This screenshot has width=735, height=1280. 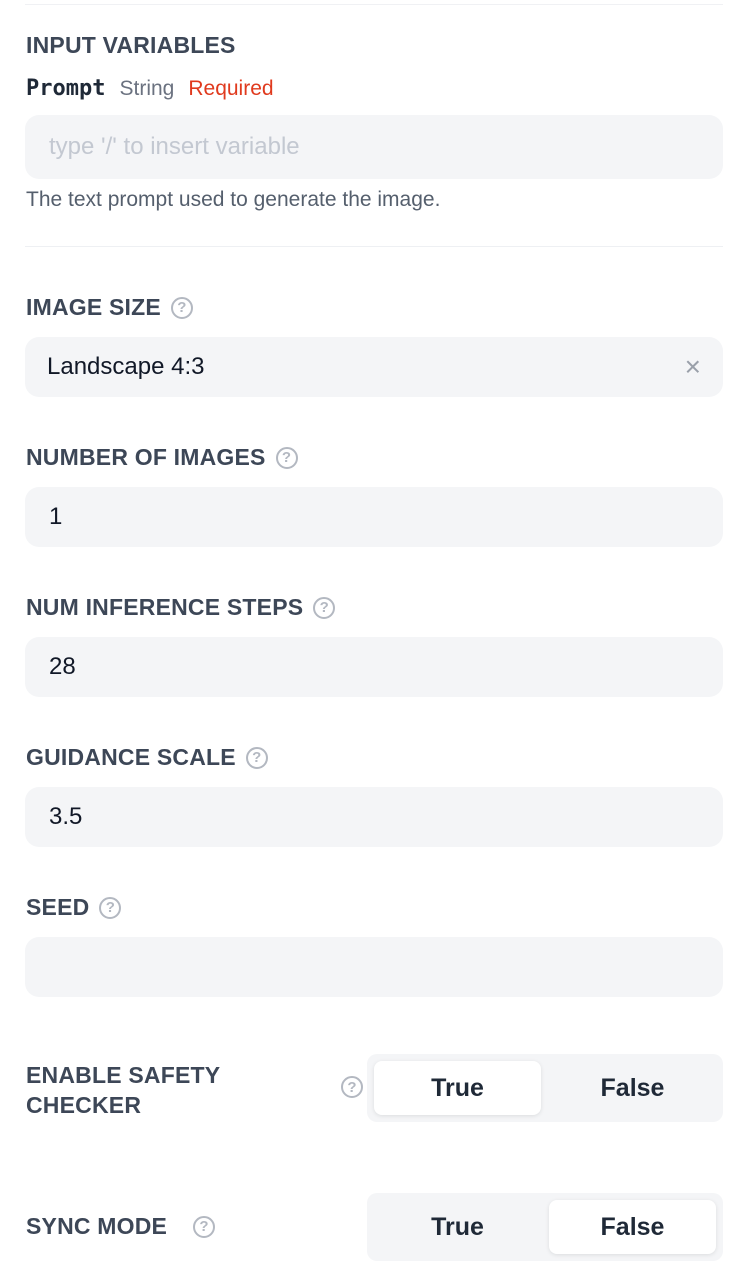 What do you see at coordinates (632, 1227) in the screenshot?
I see `sync-mode-false-button: False` at bounding box center [632, 1227].